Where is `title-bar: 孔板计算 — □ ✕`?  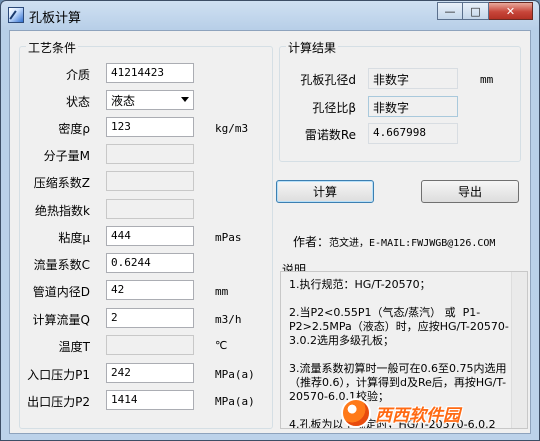
title-bar: 孔板计算 — □ ✕ is located at coordinates (270, 15).